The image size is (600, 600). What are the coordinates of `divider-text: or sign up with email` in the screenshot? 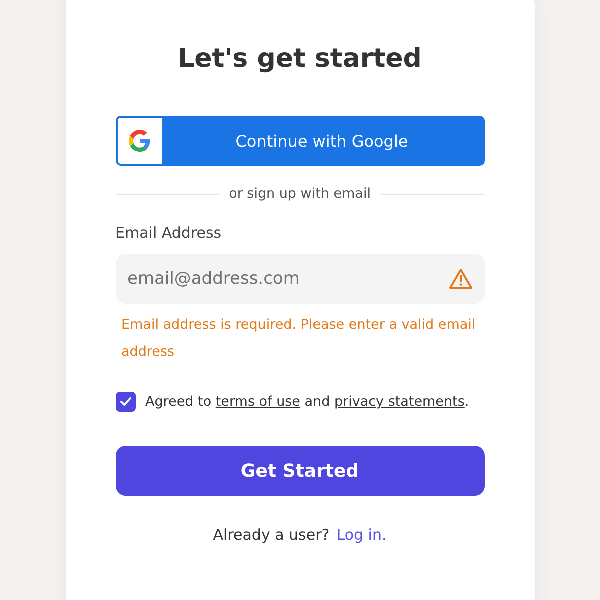 It's located at (300, 194).